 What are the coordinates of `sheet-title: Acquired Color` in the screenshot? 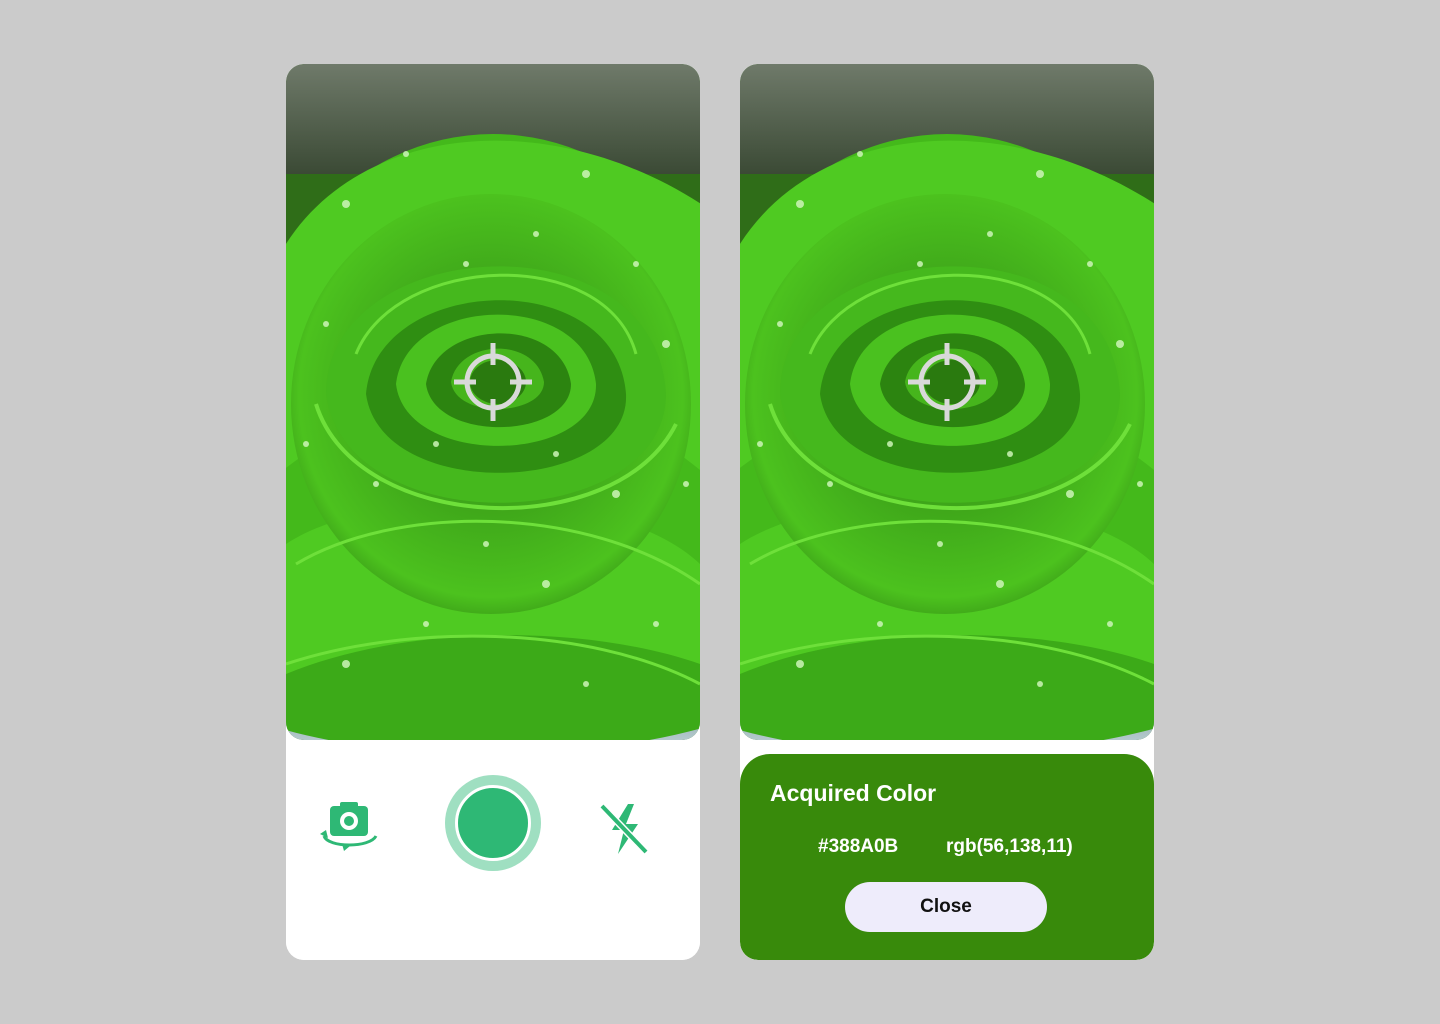 It's located at (853, 793).